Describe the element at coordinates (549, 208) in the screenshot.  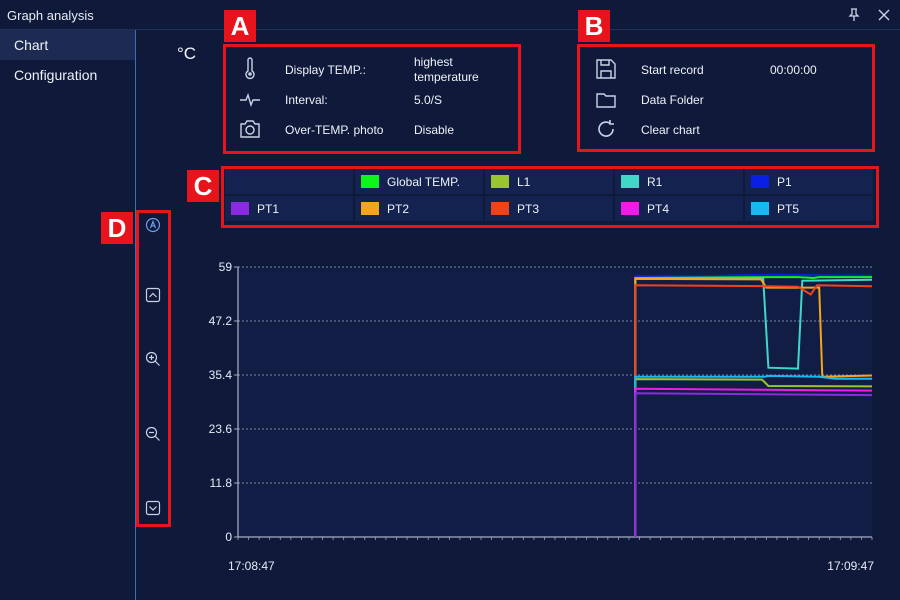
I see `legend-item-pt3: PT3` at that location.